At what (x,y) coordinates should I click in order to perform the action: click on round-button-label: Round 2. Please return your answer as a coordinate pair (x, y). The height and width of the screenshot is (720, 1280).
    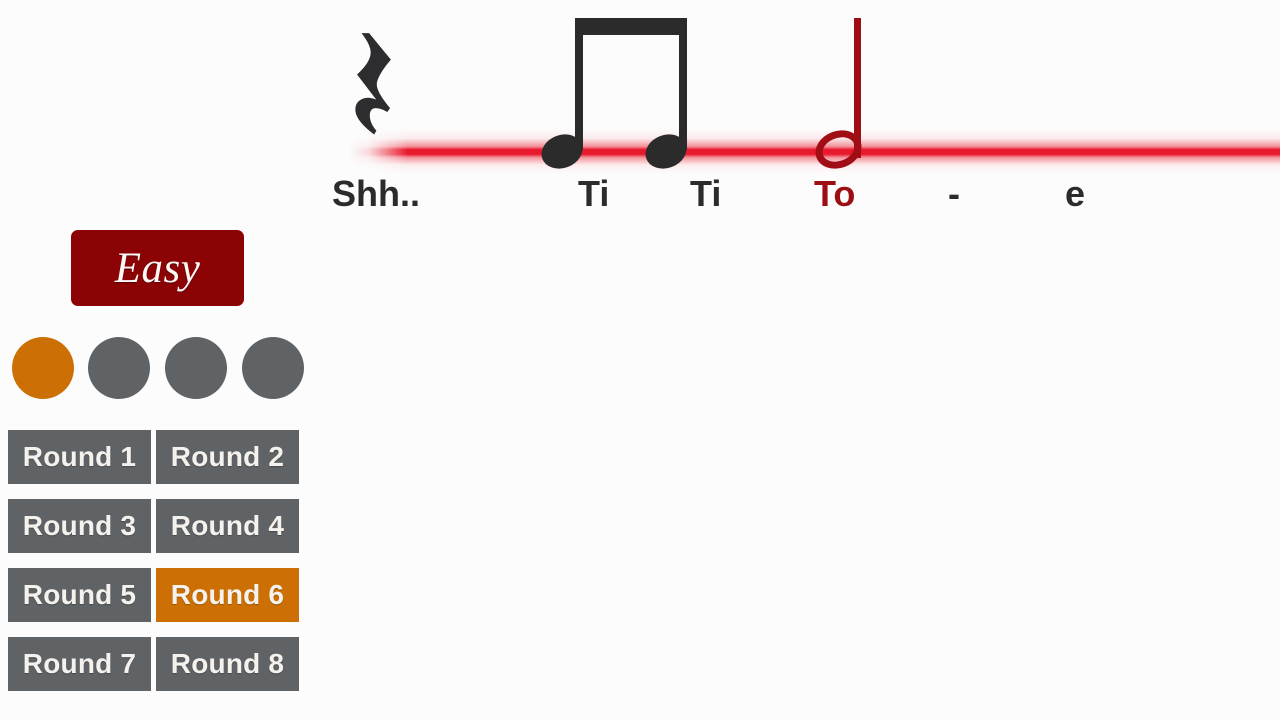
    Looking at the image, I should click on (227, 456).